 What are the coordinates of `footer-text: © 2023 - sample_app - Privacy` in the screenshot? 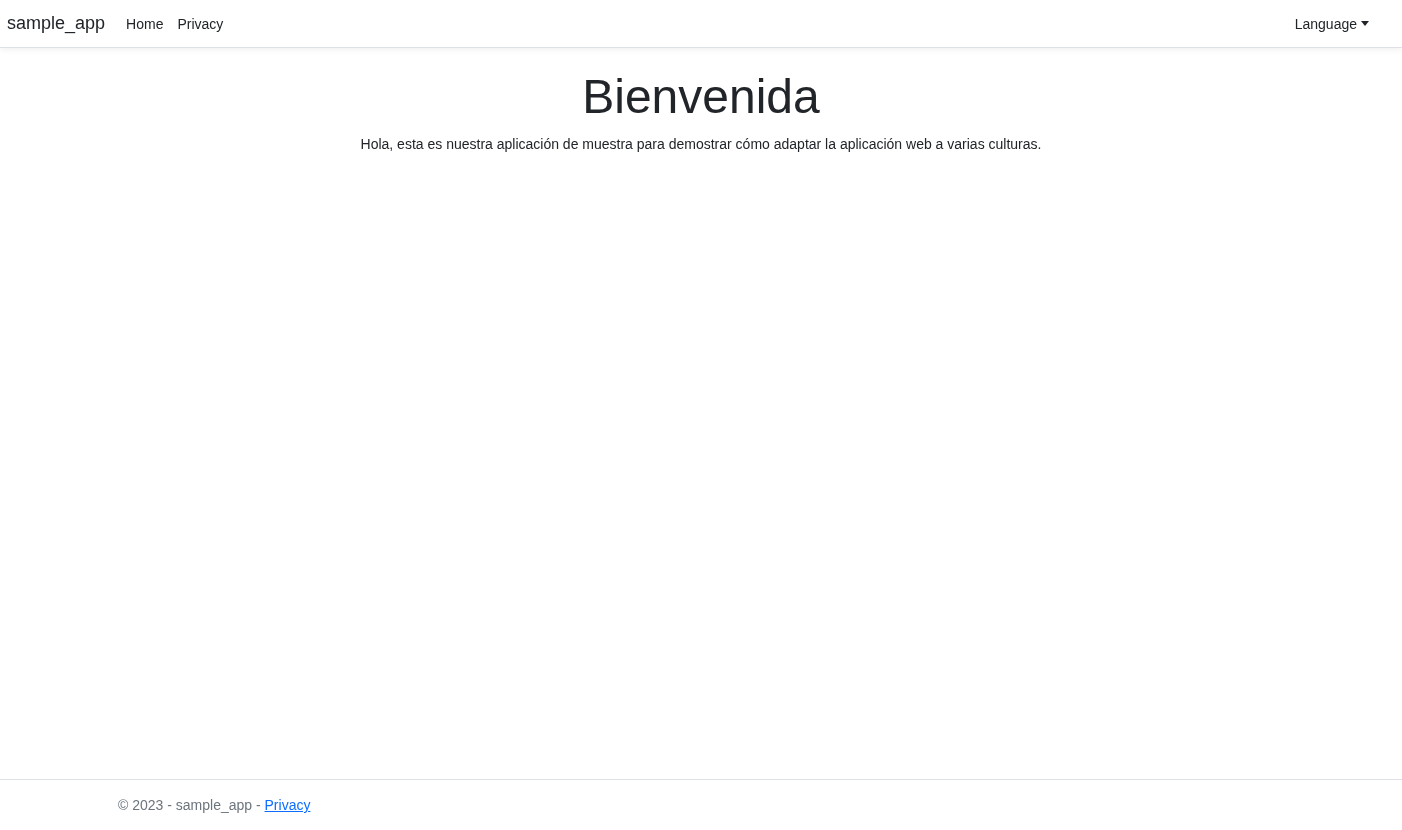 It's located at (214, 805).